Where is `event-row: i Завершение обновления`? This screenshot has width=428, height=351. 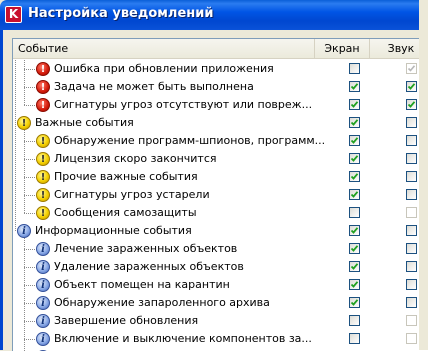
event-row: i Завершение обновления is located at coordinates (220, 321).